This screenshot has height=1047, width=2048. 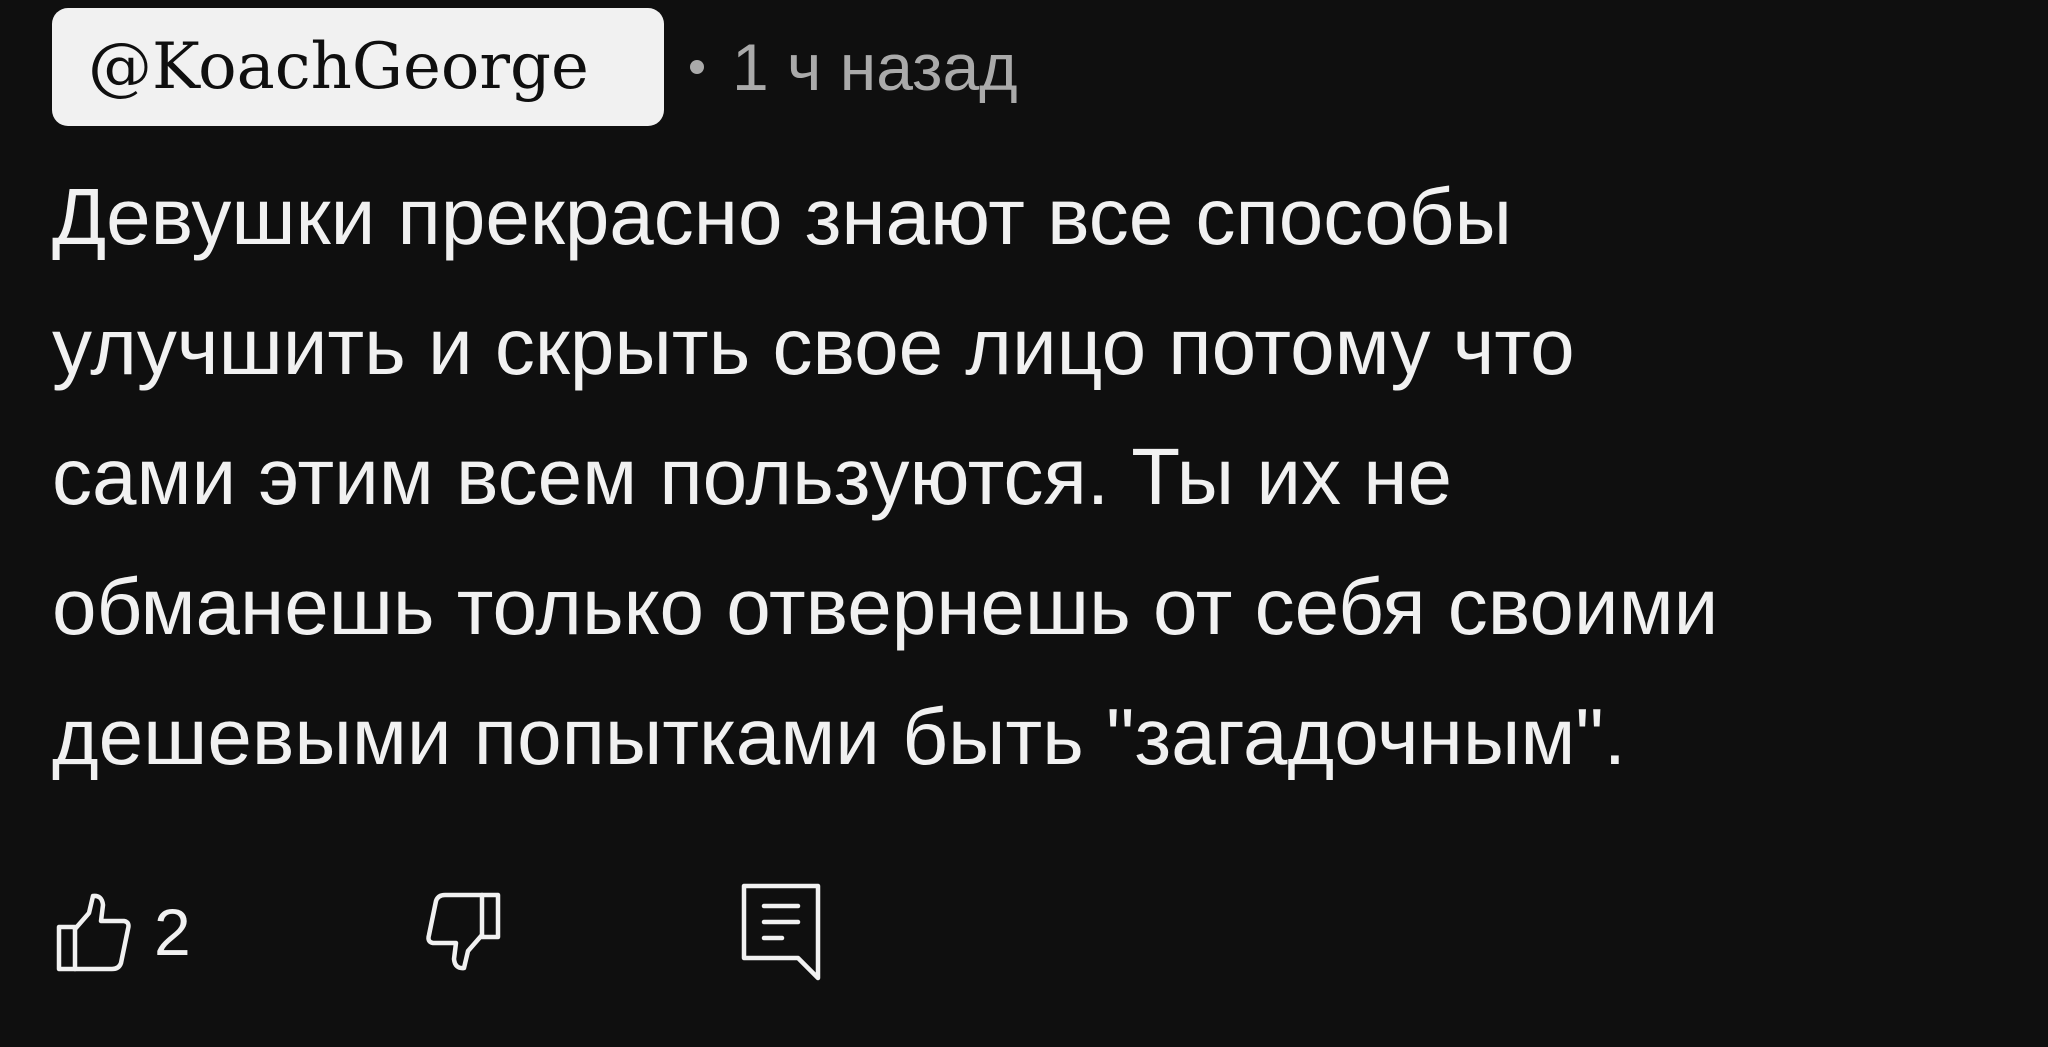 I want to click on thumb-down-icon, so click(x=459, y=932).